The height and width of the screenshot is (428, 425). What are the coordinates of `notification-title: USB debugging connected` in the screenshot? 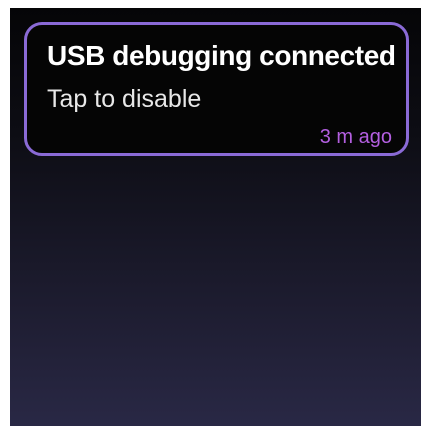 It's located at (221, 55).